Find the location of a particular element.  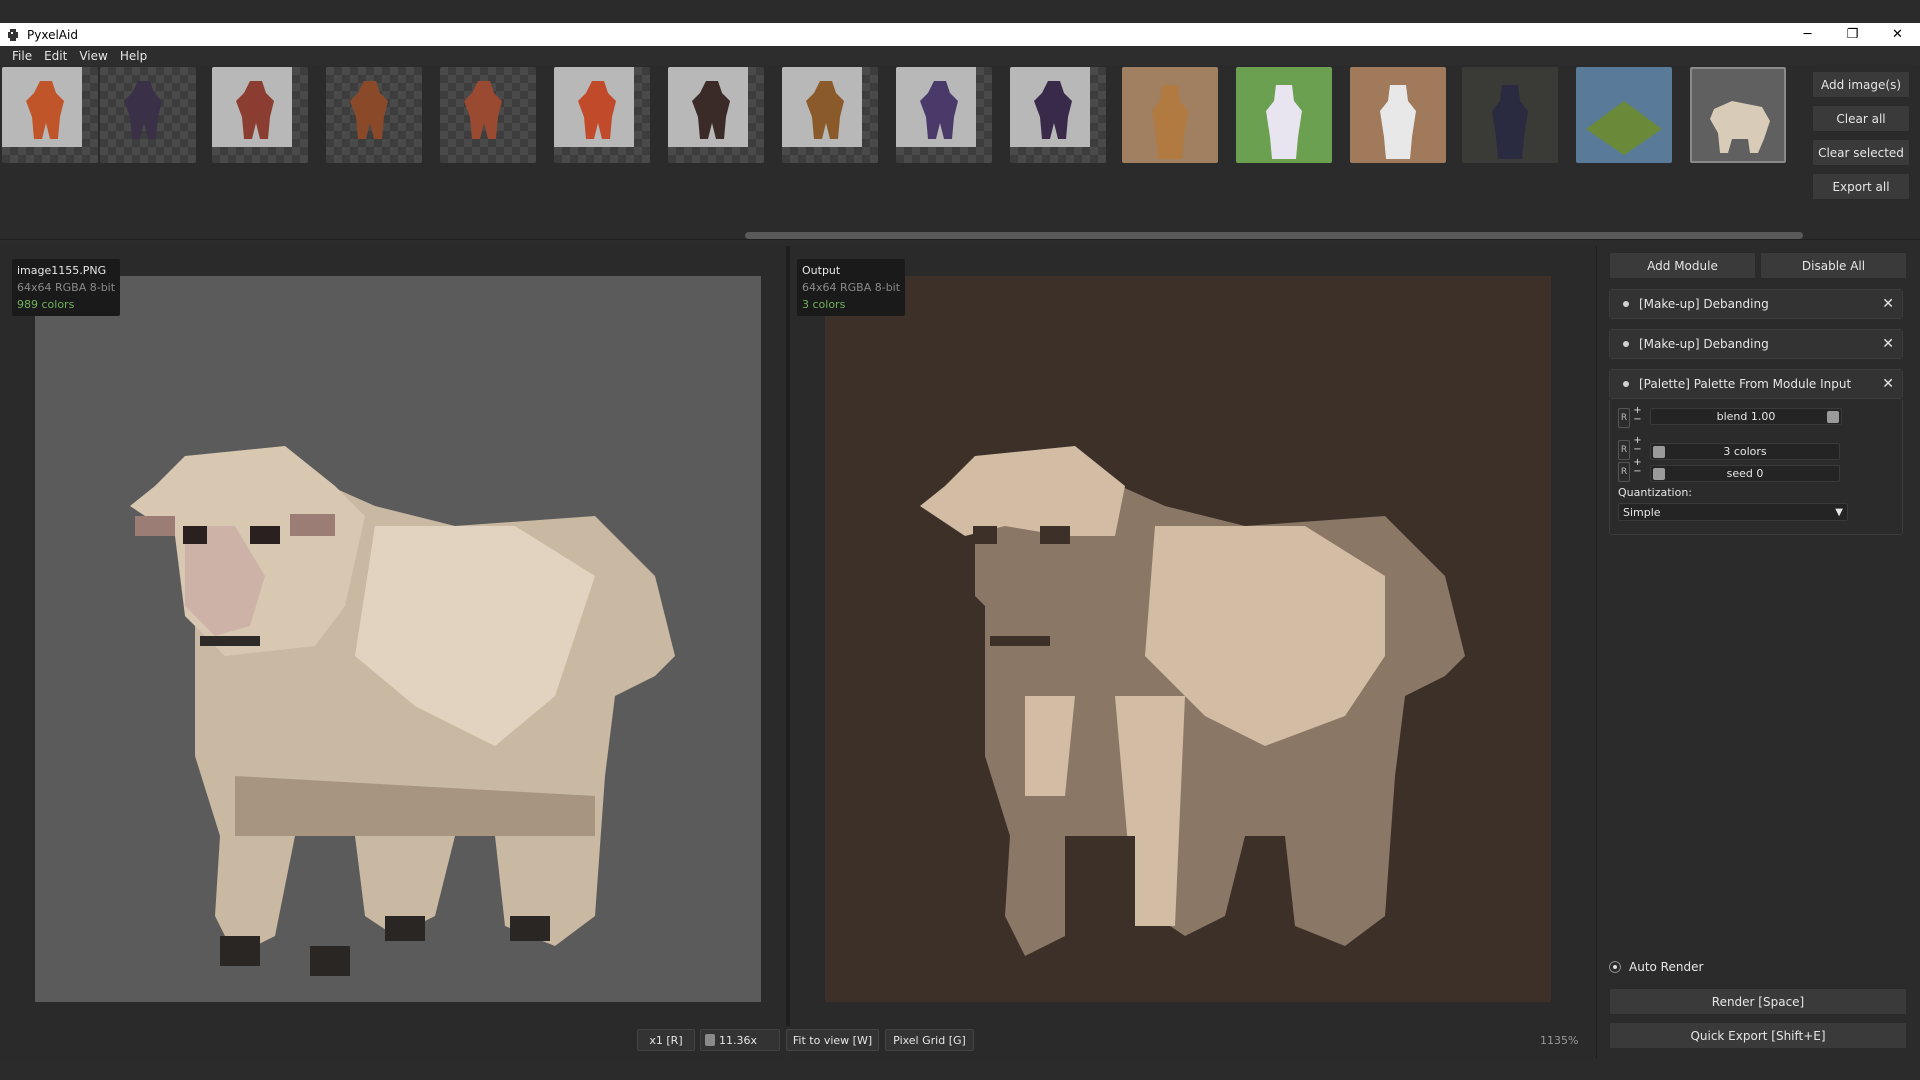

seed-slider: seed 0 is located at coordinates (1745, 473).